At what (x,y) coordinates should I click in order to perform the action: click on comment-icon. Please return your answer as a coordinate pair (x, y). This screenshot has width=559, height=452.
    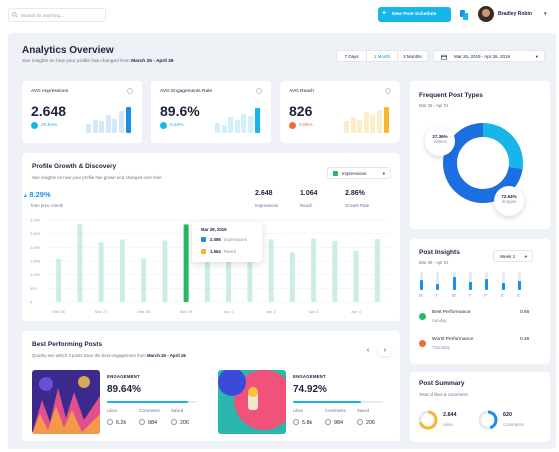
    Looking at the image, I should click on (142, 422).